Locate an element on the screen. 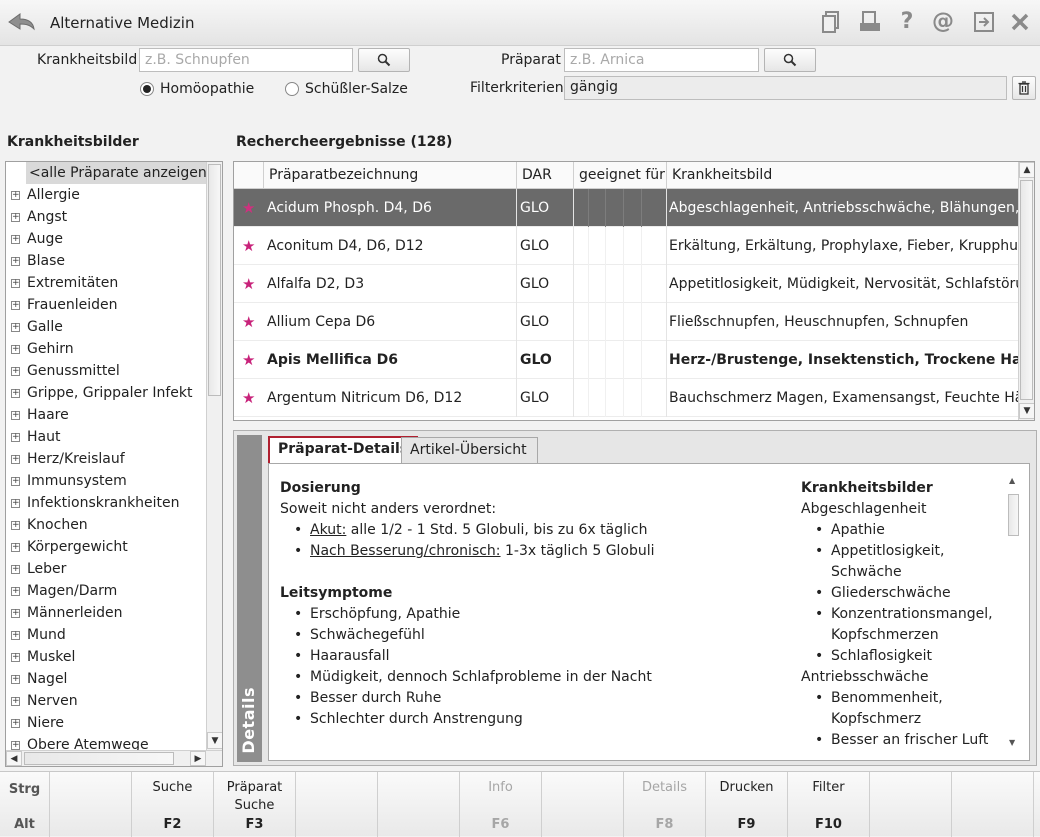 This screenshot has height=837, width=1040. tree-item-magen-darm: + Magen/Darm is located at coordinates (106, 591).